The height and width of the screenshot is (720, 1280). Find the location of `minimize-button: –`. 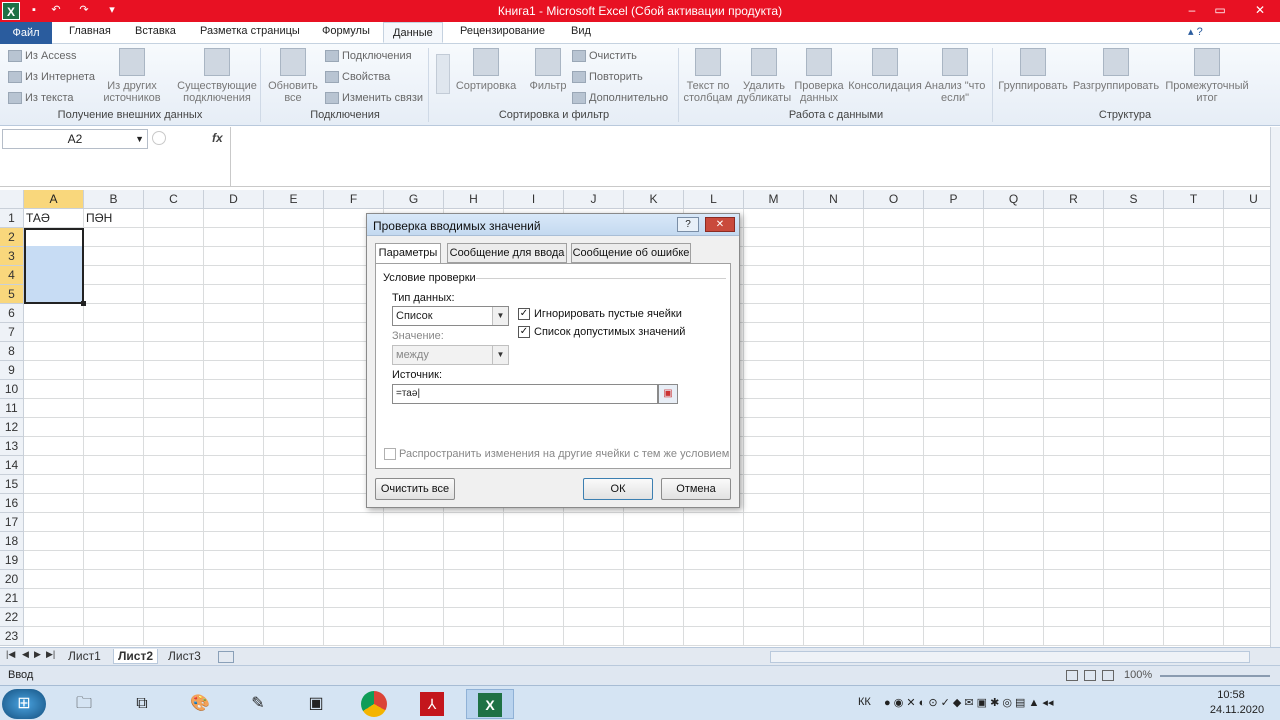

minimize-button: – is located at coordinates (1192, 10).